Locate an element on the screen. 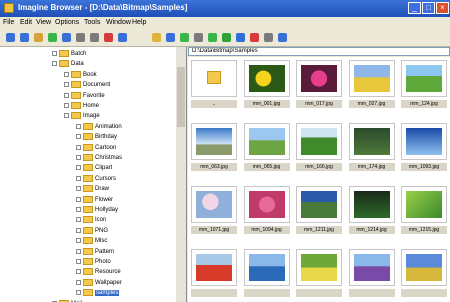 The width and height of the screenshot is (450, 302). tree-item-image: Image is located at coordinates (82, 116).